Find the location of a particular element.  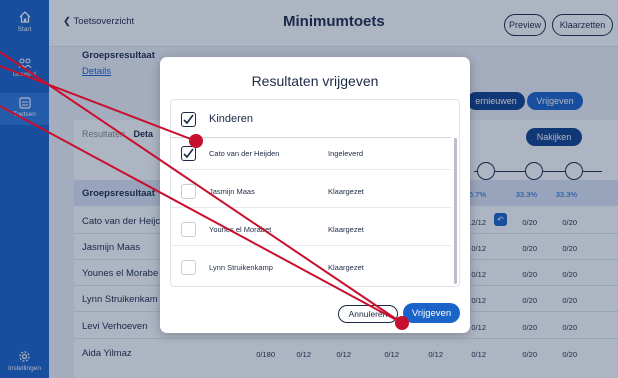

child-row: Cato van der Heijden Ingeleverd is located at coordinates (311, 154).